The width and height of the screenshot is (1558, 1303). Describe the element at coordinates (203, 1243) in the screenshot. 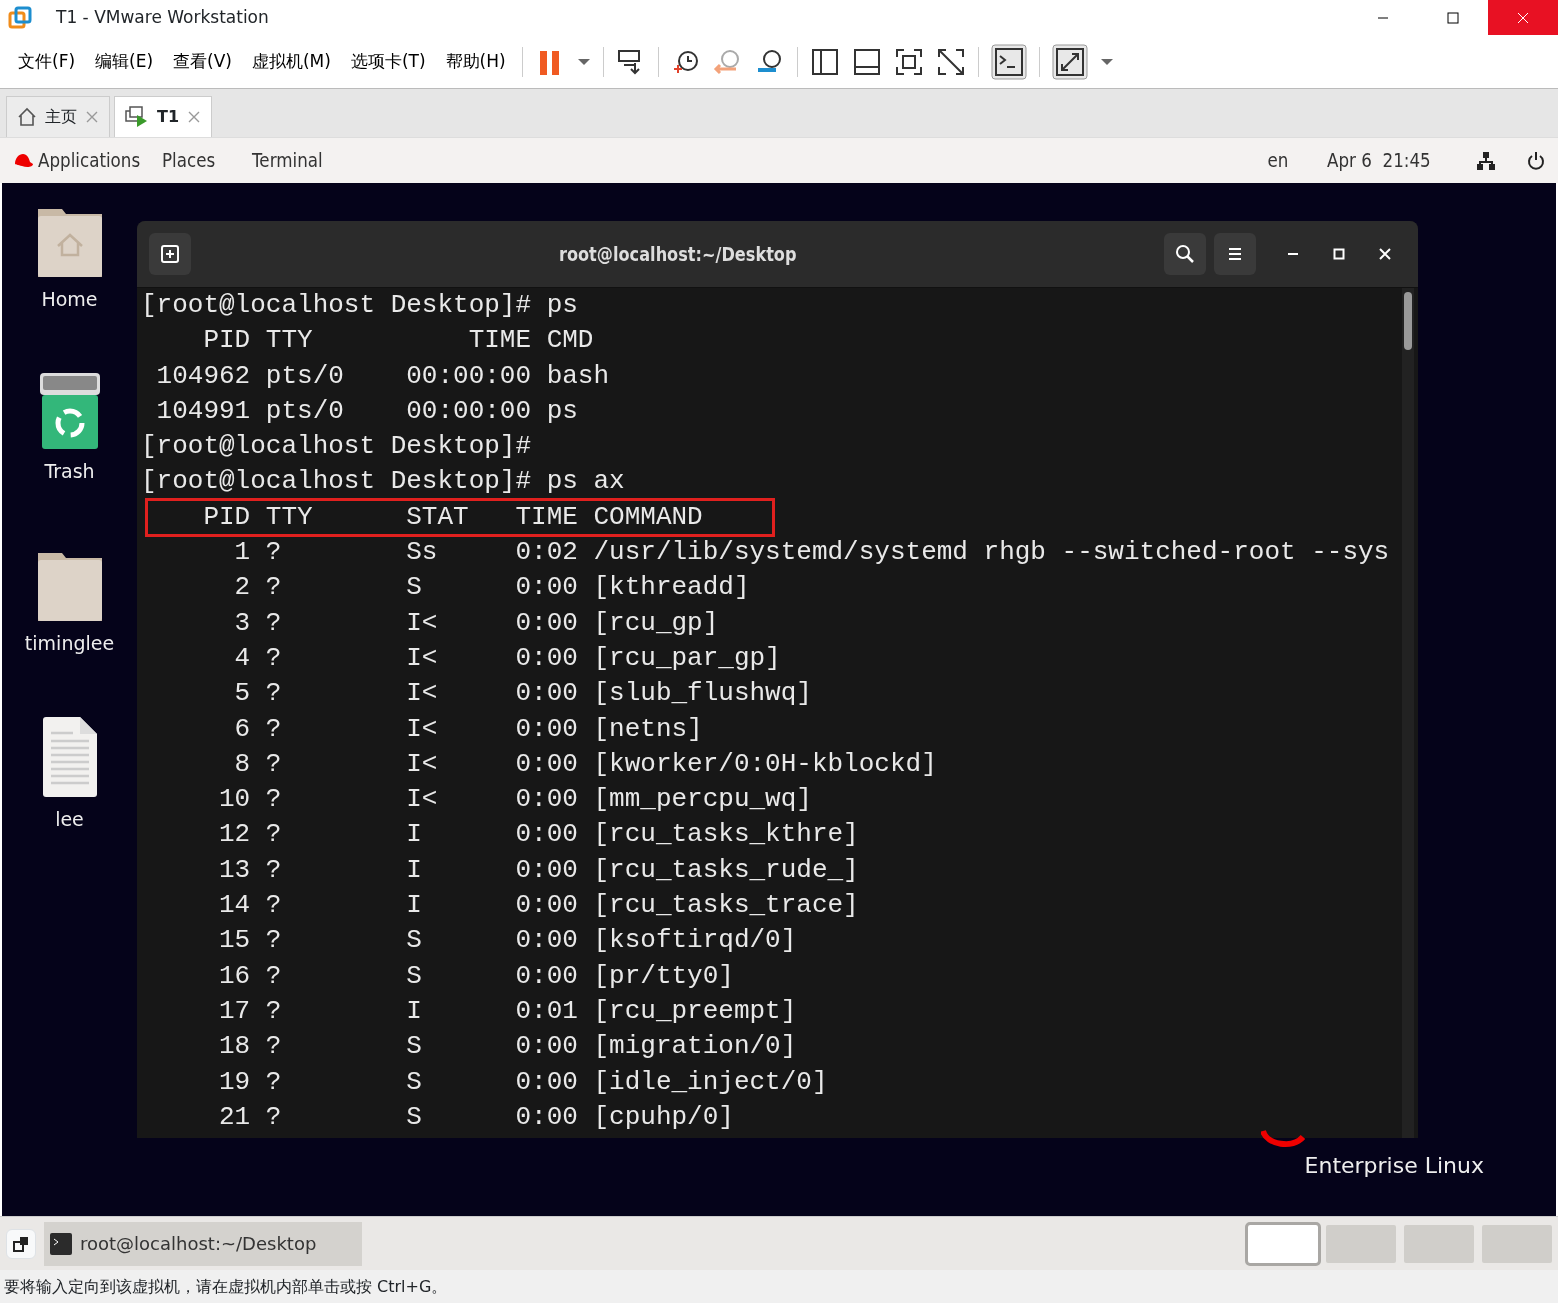

I see `taskbar-window-button: root@localhost:~/Desktop` at that location.